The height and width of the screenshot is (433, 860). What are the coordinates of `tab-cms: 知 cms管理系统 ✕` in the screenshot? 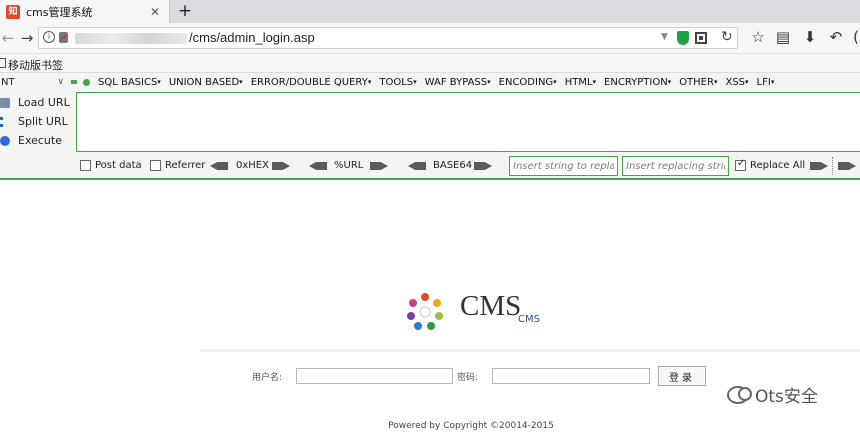 It's located at (85, 11).